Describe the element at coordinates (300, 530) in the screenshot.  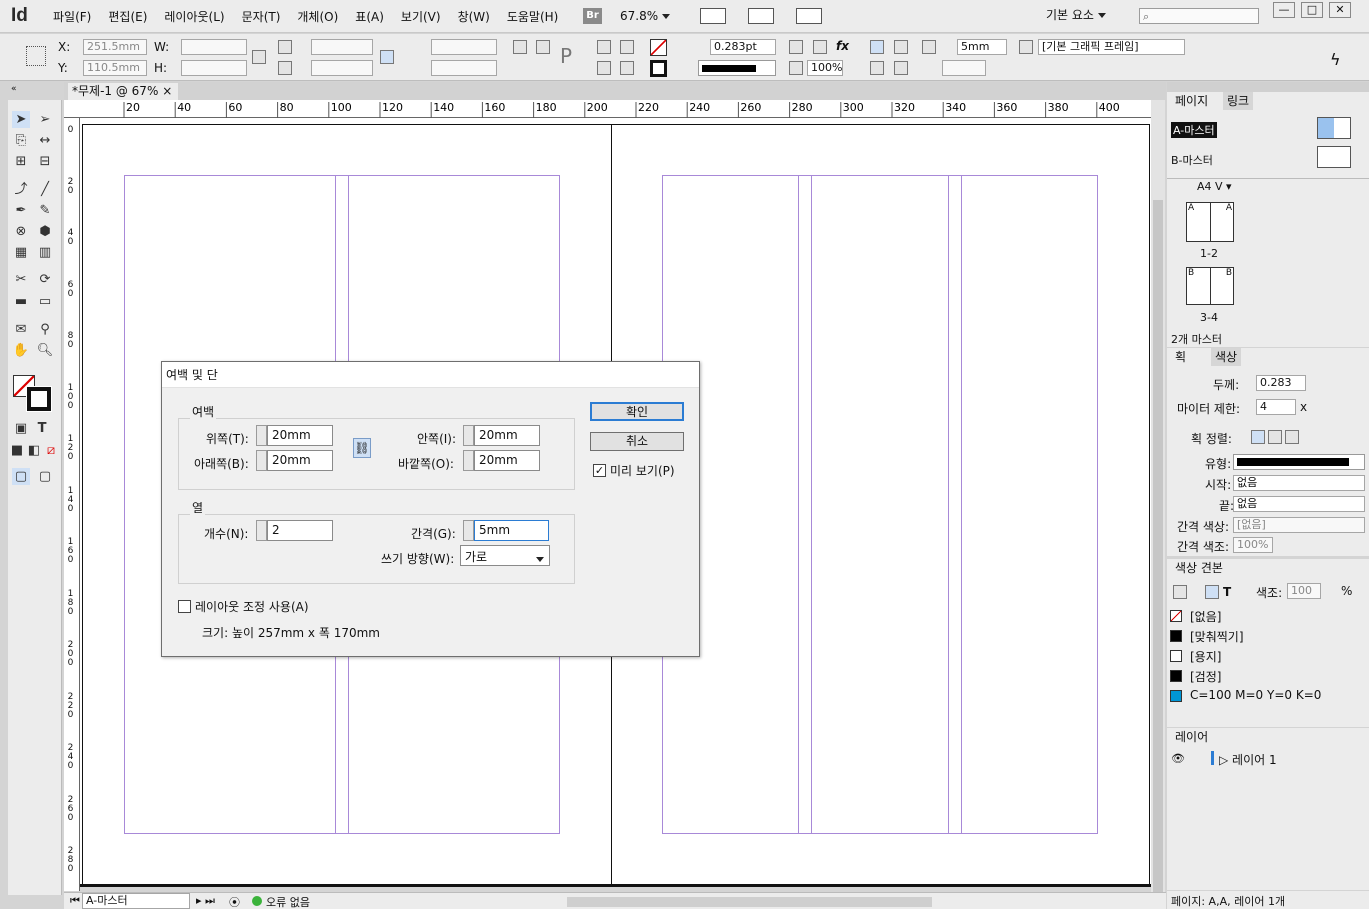
I see `count-field: 2` at that location.